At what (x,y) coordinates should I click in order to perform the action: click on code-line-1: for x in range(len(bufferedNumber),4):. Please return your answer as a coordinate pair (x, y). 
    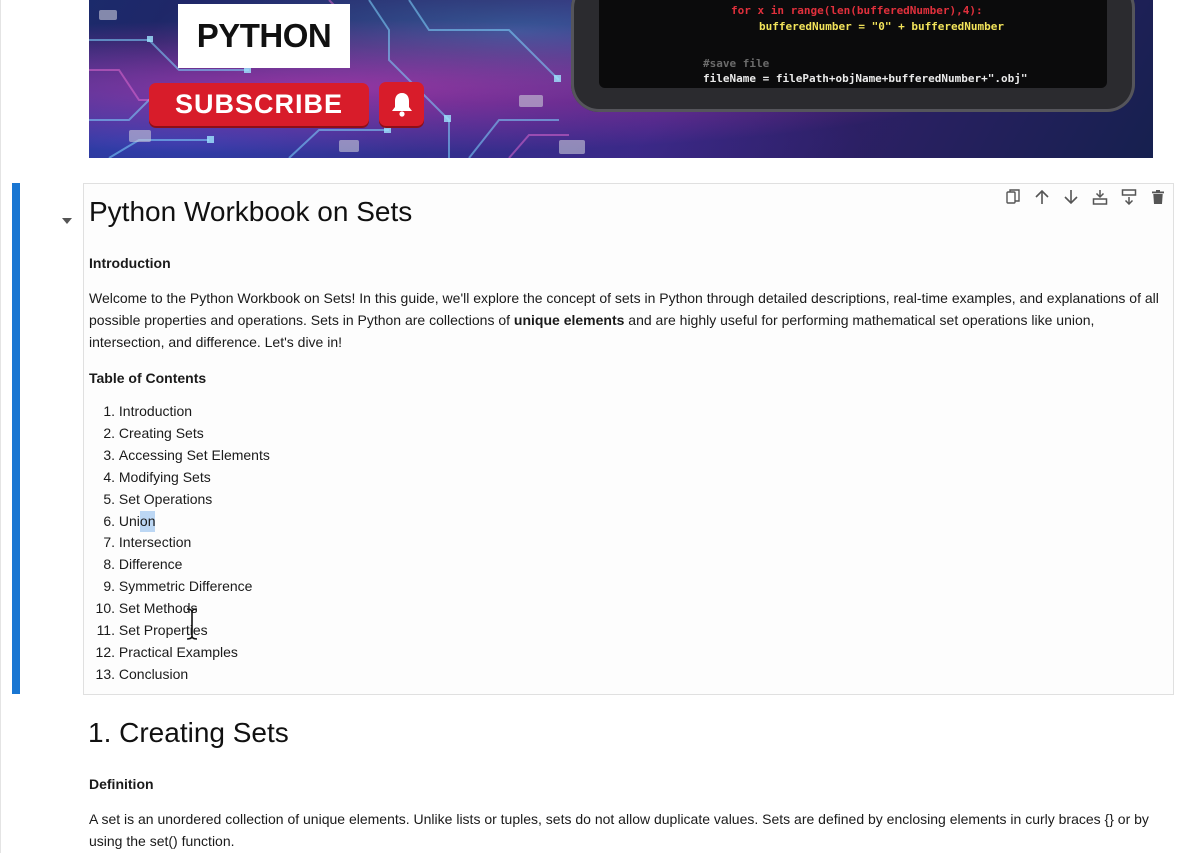
    Looking at the image, I should click on (857, 10).